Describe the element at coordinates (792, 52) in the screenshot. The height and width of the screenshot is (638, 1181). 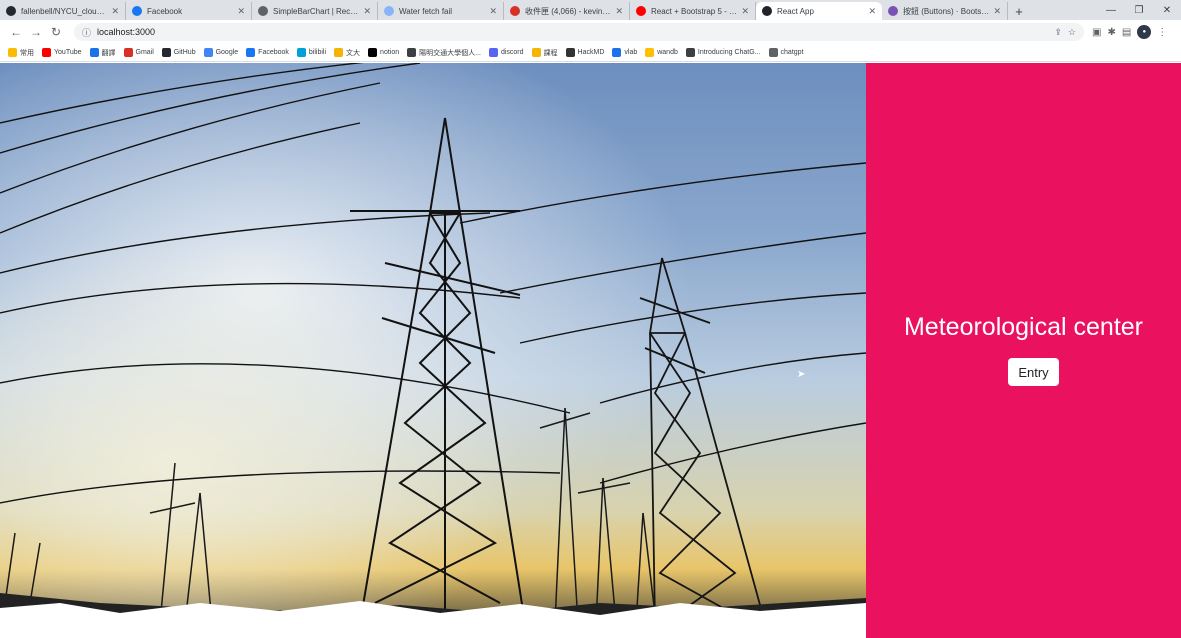
I see `bookmark-label: chatgpt` at that location.